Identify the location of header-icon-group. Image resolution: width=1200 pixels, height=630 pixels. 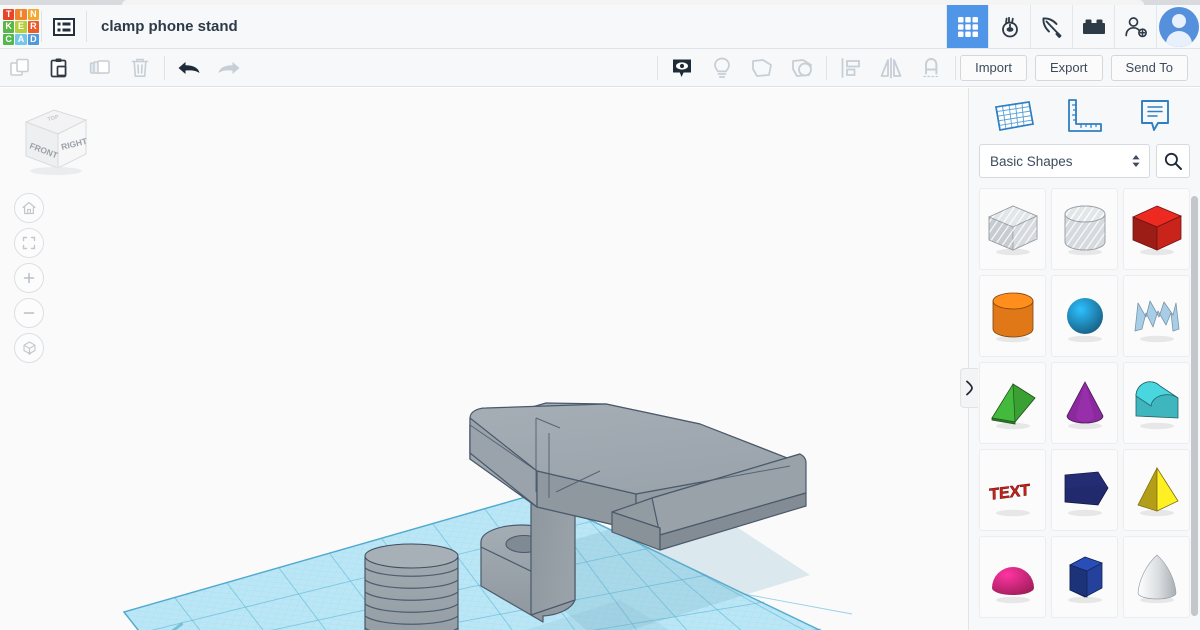
(1073, 26).